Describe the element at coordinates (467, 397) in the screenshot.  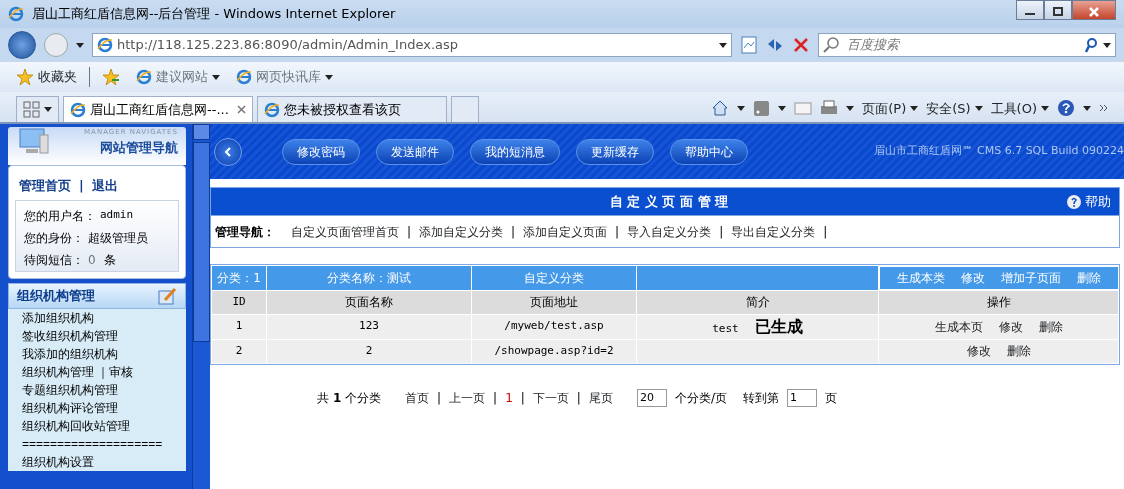
I see `page-link: 上一页` at that location.